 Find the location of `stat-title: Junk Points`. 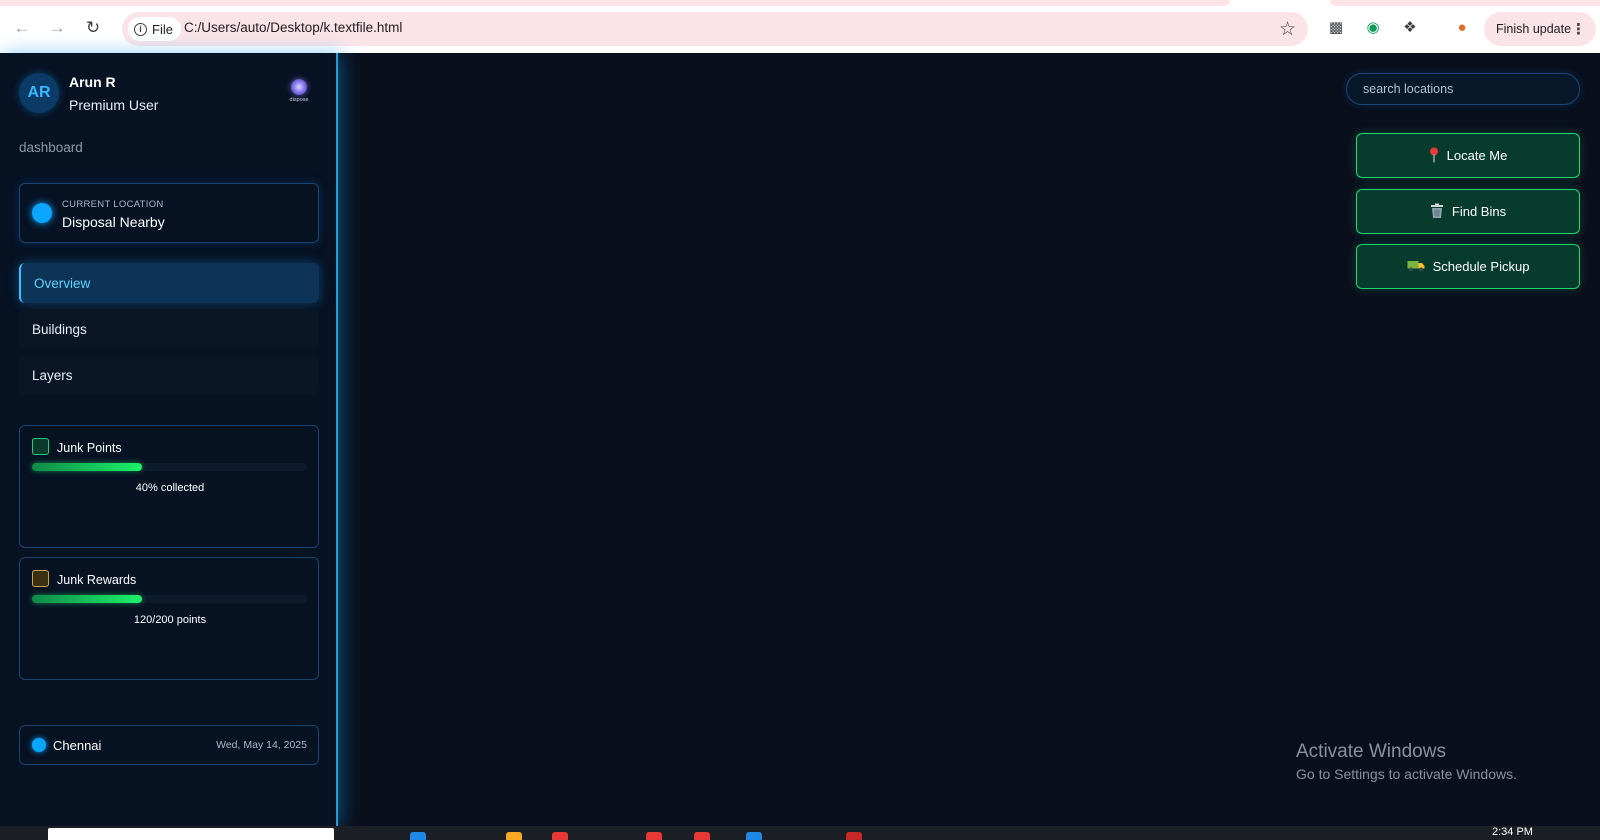

stat-title: Junk Points is located at coordinates (89, 448).